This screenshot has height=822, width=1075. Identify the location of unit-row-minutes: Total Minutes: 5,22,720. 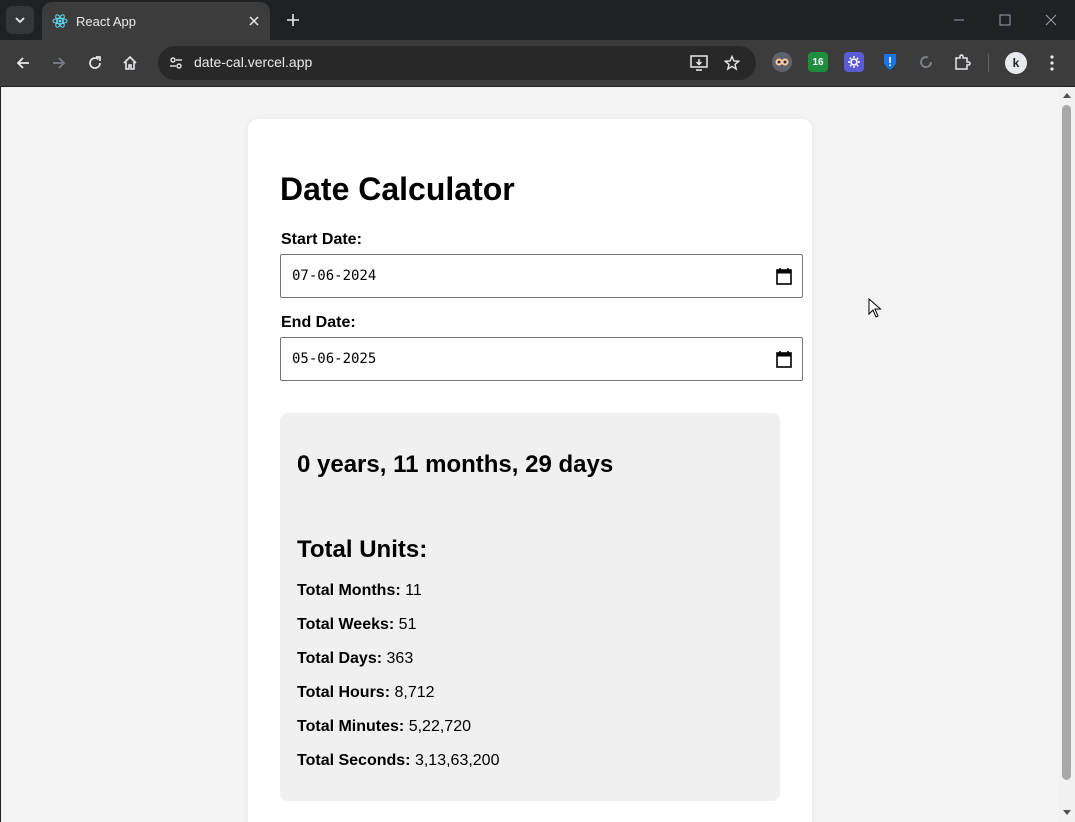
(384, 727).